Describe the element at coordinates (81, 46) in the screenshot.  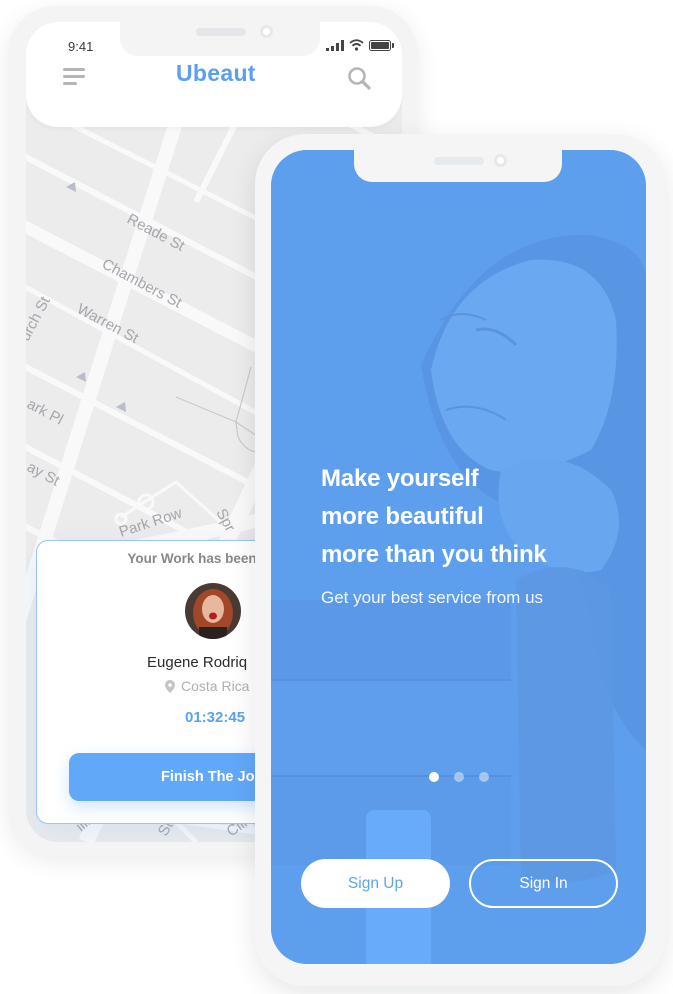
I see `status-time: 9:41` at that location.